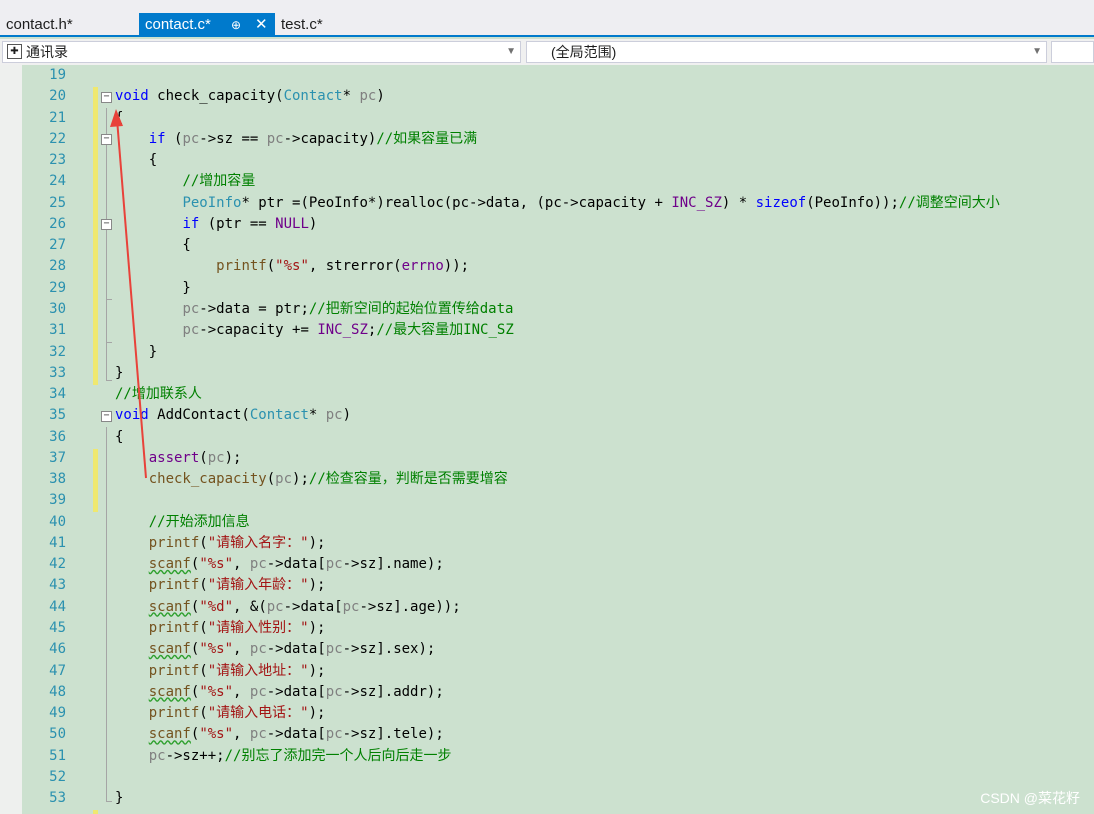  I want to click on code-text: printf("请输入电话：");, so click(220, 713).